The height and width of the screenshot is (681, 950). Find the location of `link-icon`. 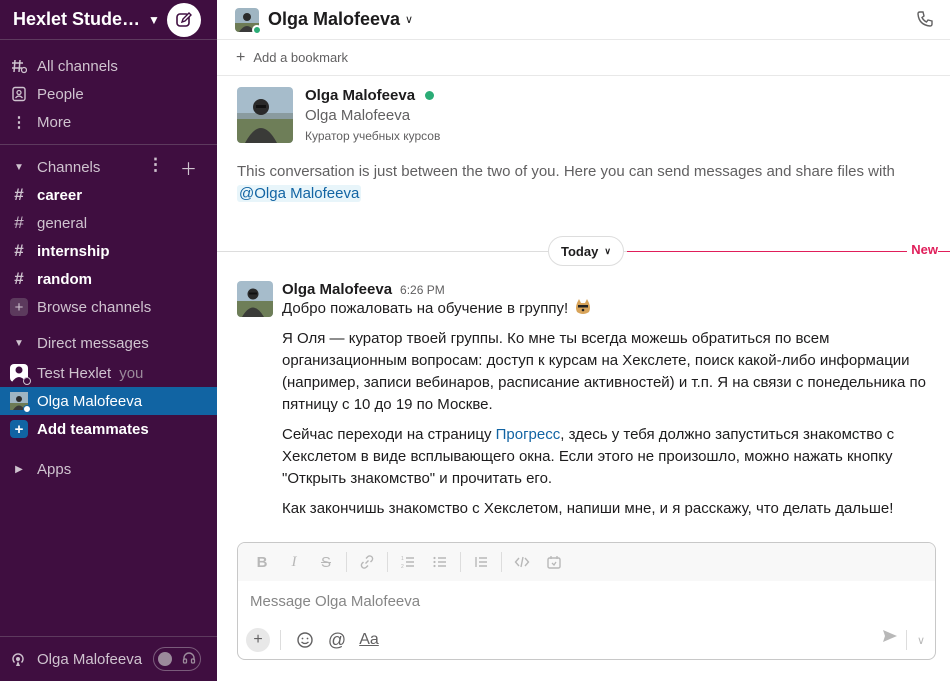

link-icon is located at coordinates (367, 562).